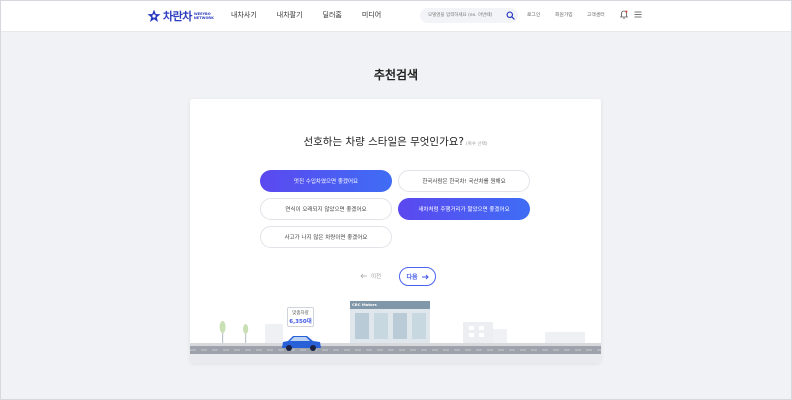  I want to click on question-hint: (복수 선택), so click(476, 144).